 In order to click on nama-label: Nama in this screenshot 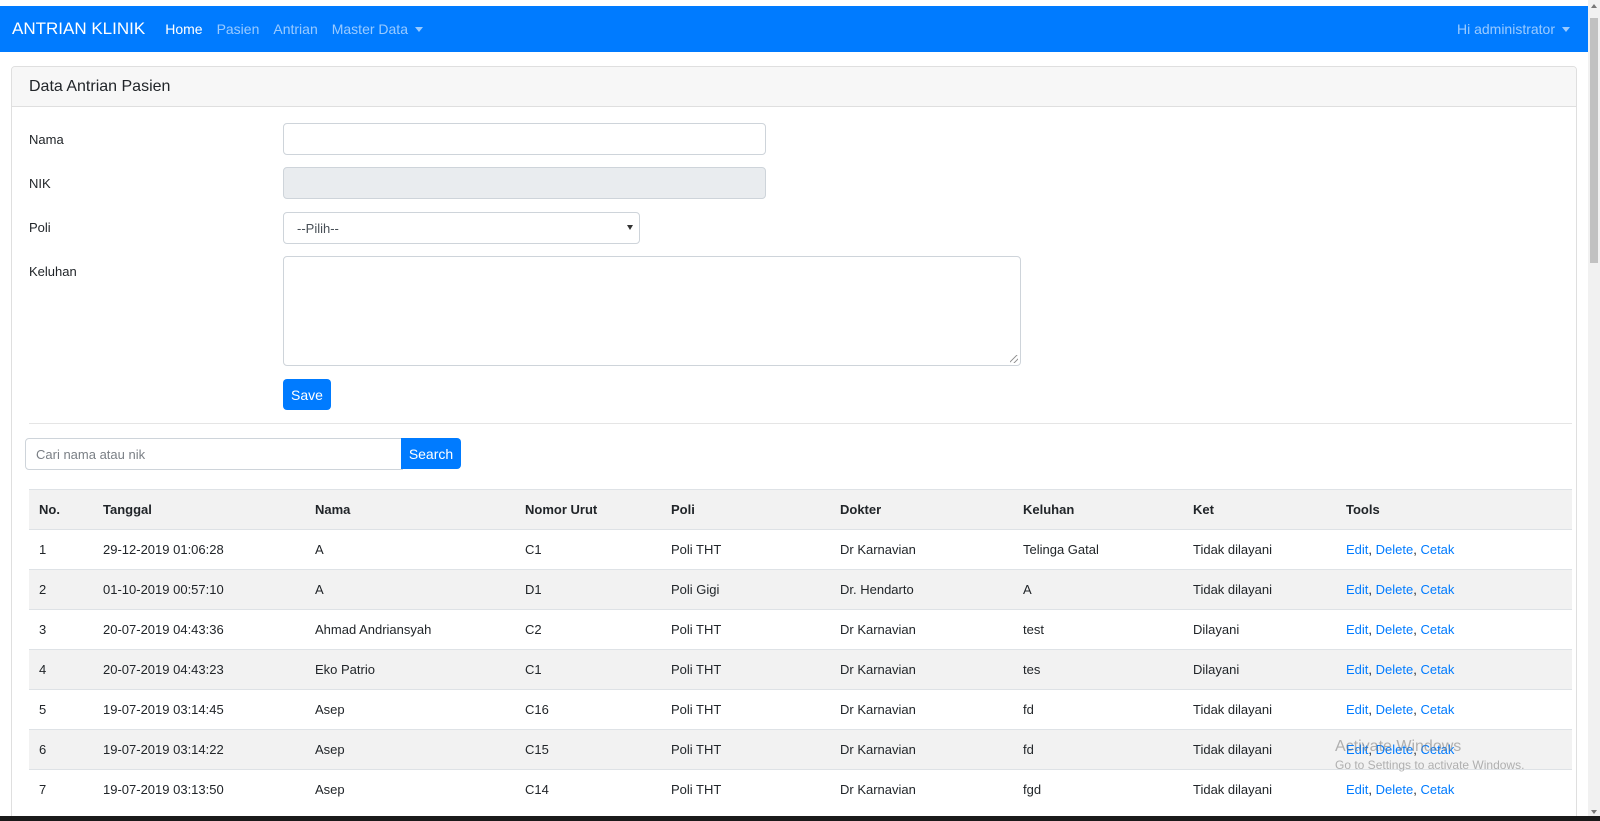, I will do `click(46, 139)`.